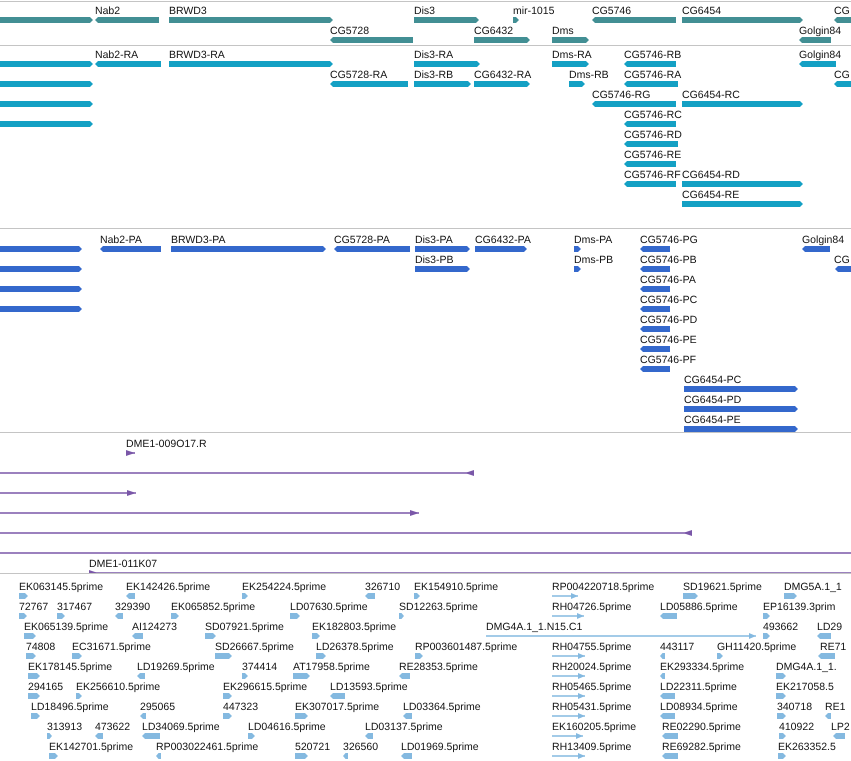  What do you see at coordinates (653, 75) in the screenshot?
I see `transcript-label: CG5746-RA` at bounding box center [653, 75].